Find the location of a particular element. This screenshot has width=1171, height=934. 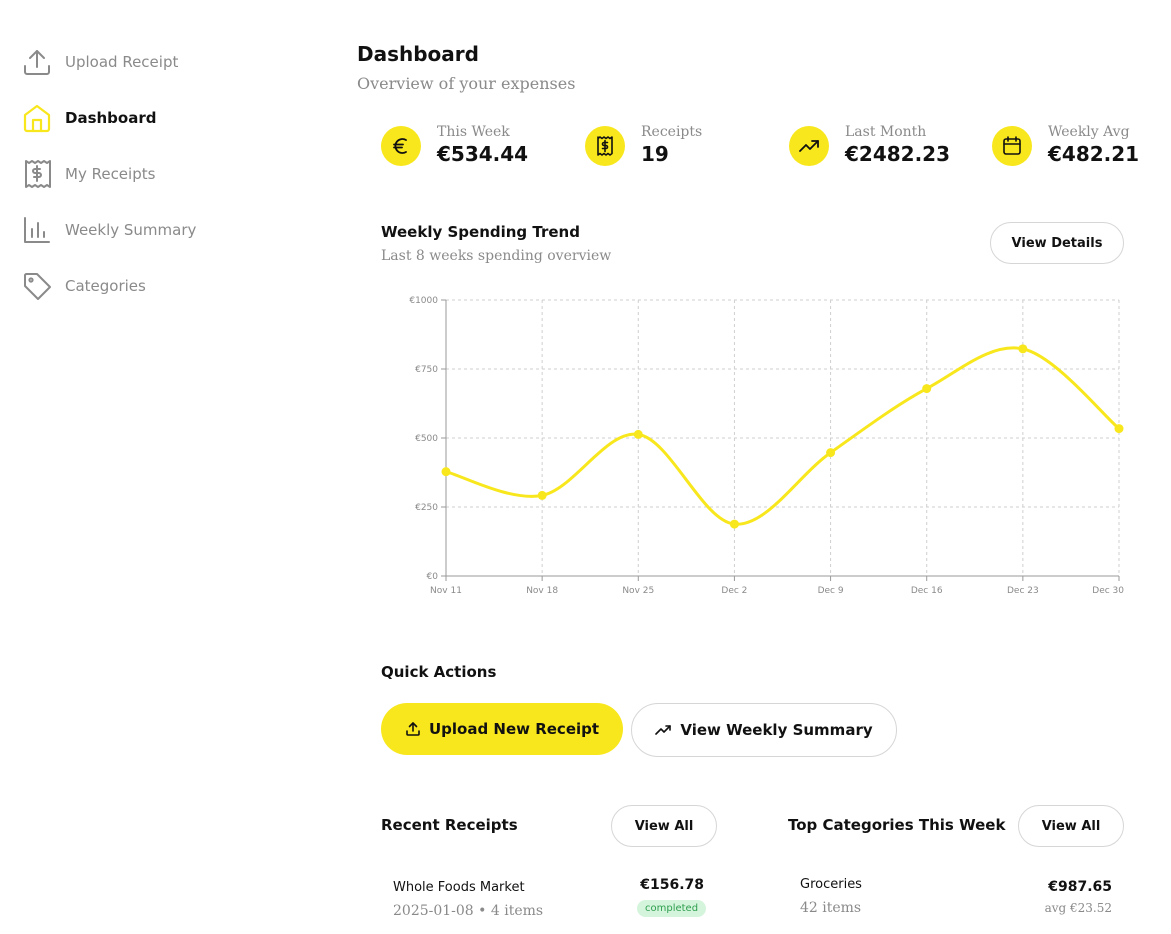

y-tick-label: €500 is located at coordinates (426, 439).